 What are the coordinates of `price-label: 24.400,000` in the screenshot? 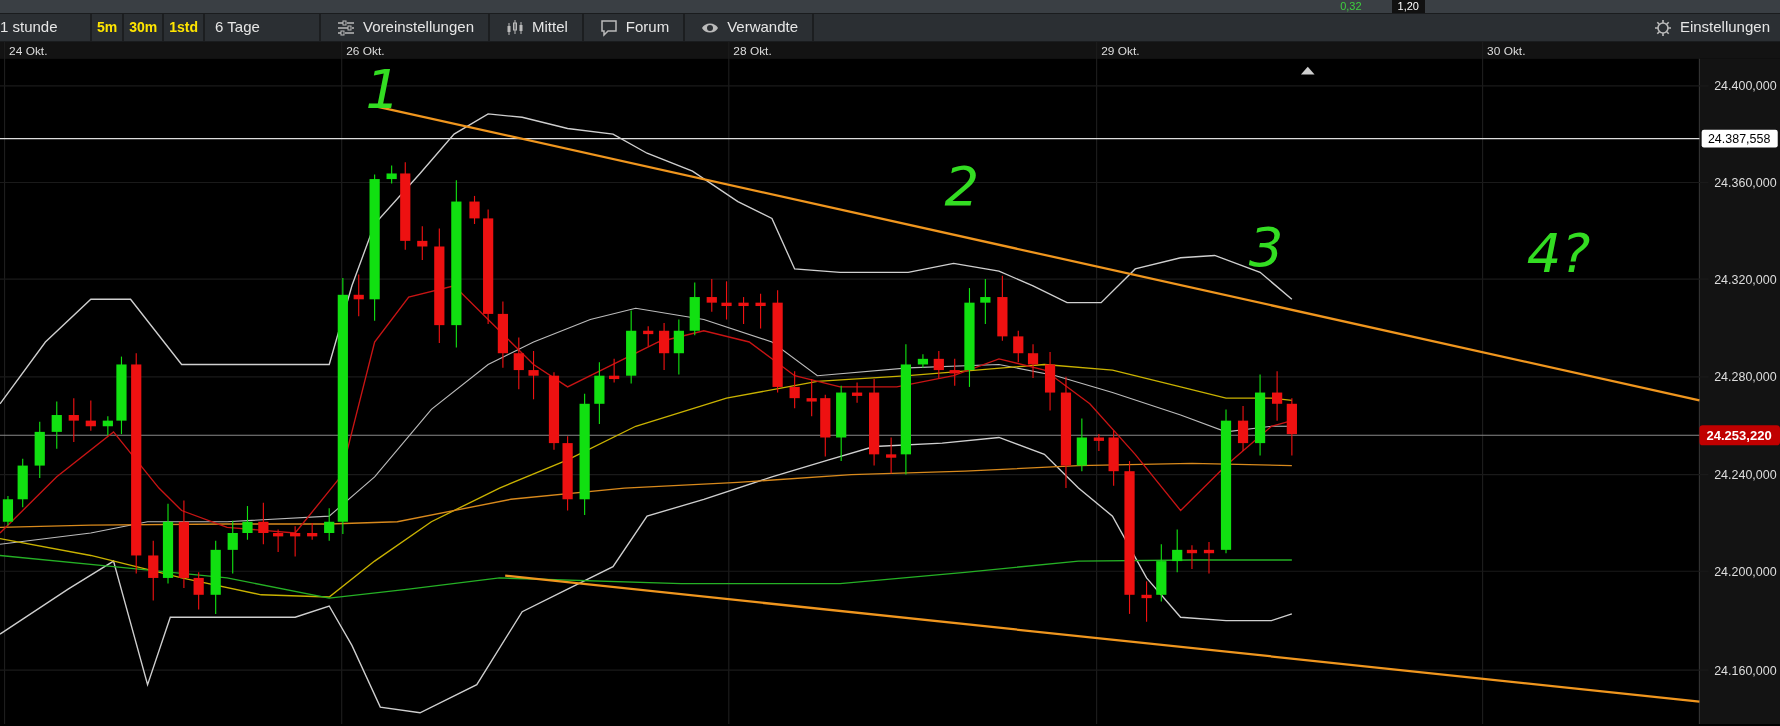 It's located at (1745, 86).